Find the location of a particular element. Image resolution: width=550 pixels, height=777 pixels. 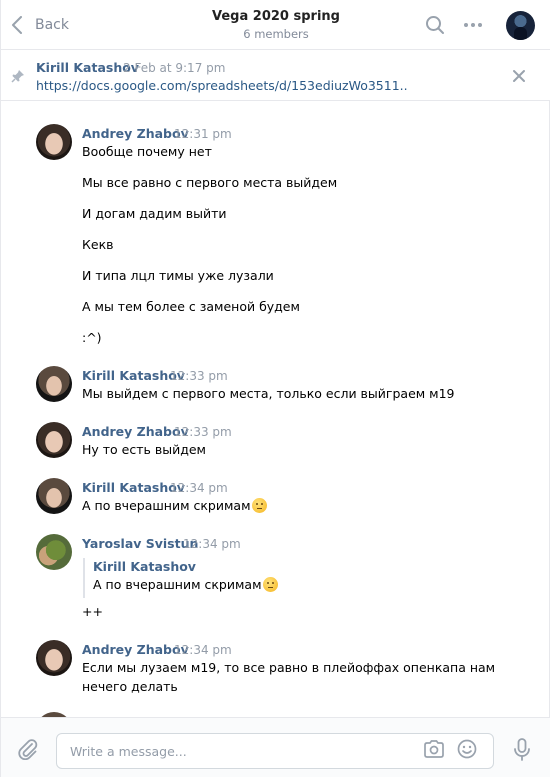

quoted-text: А по вчерашним скримам is located at coordinates (185, 584).